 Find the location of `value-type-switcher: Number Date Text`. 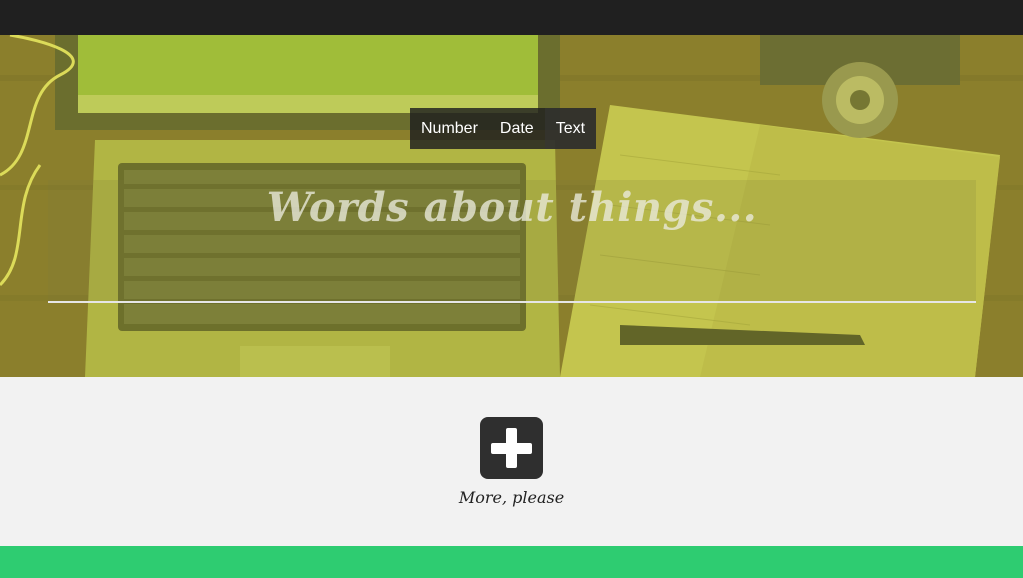

value-type-switcher: Number Date Text is located at coordinates (503, 128).